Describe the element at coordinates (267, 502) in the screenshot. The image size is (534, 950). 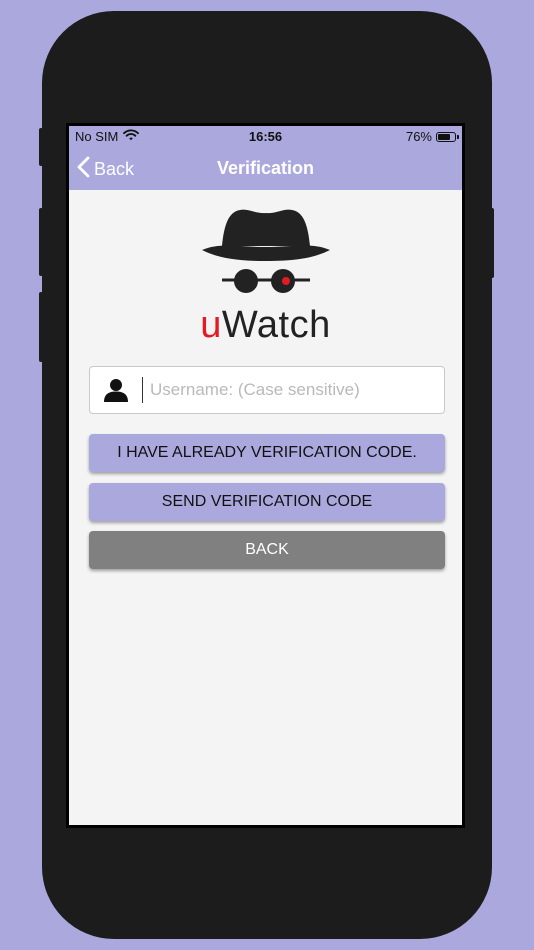
I see `send-code-button: SEND VERIFICATION CODE` at that location.